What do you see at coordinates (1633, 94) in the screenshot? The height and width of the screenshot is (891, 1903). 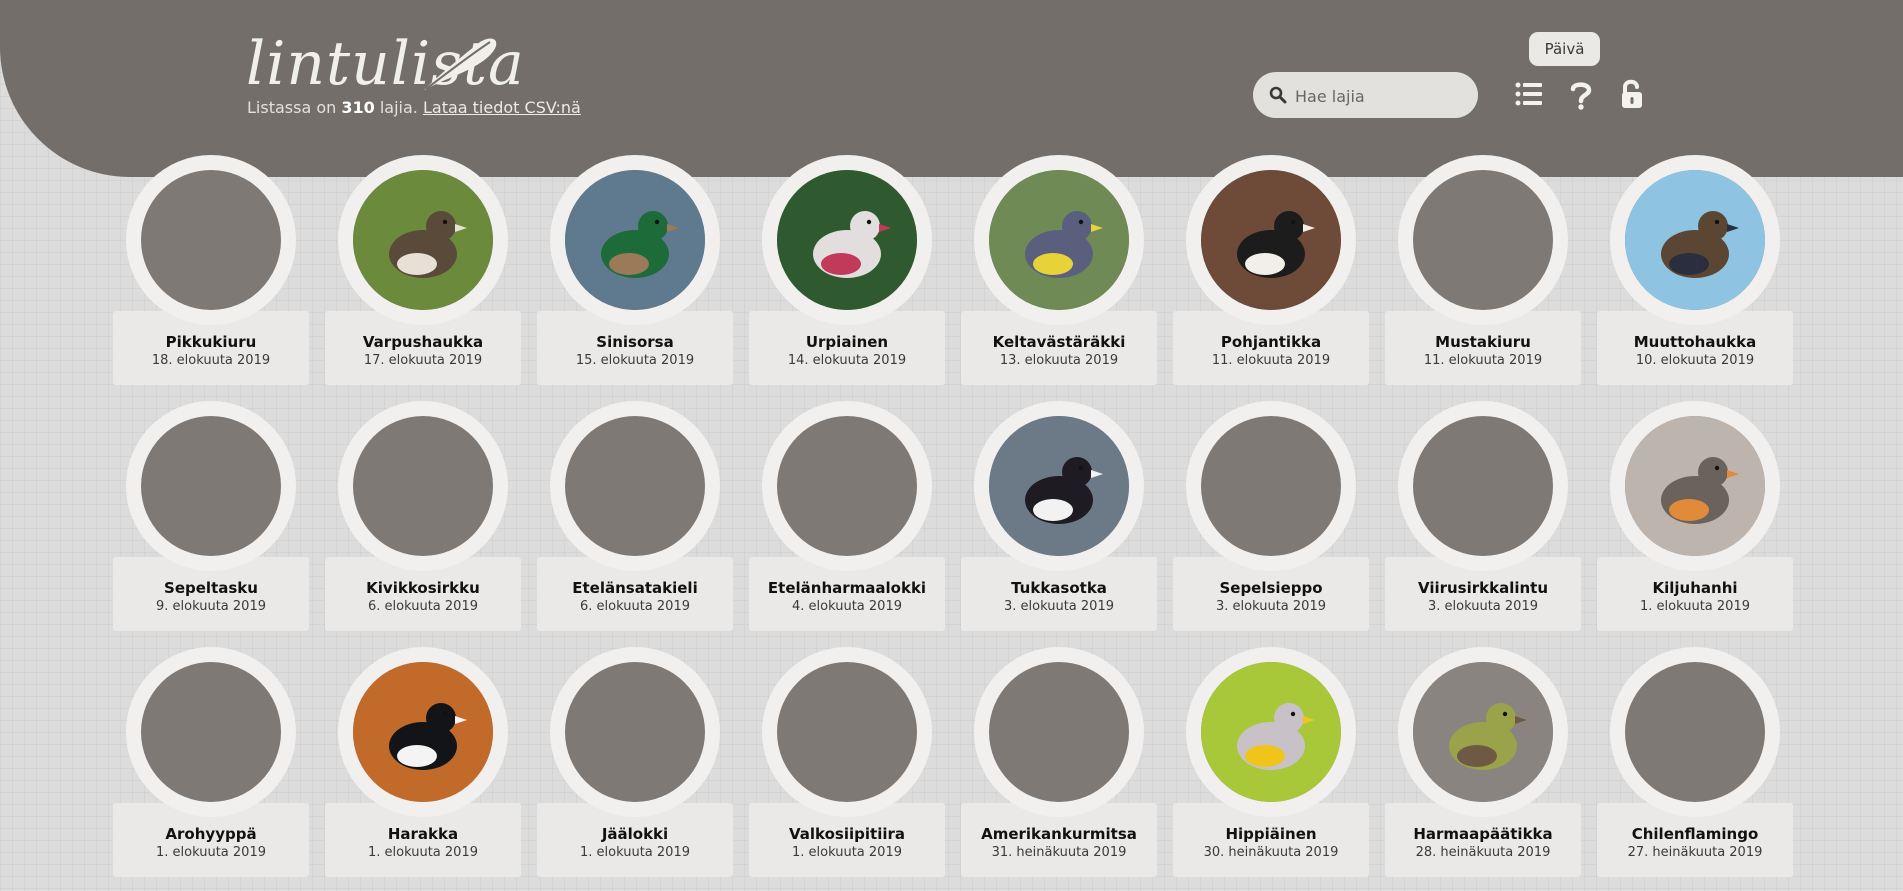 I see `unlock-icon` at bounding box center [1633, 94].